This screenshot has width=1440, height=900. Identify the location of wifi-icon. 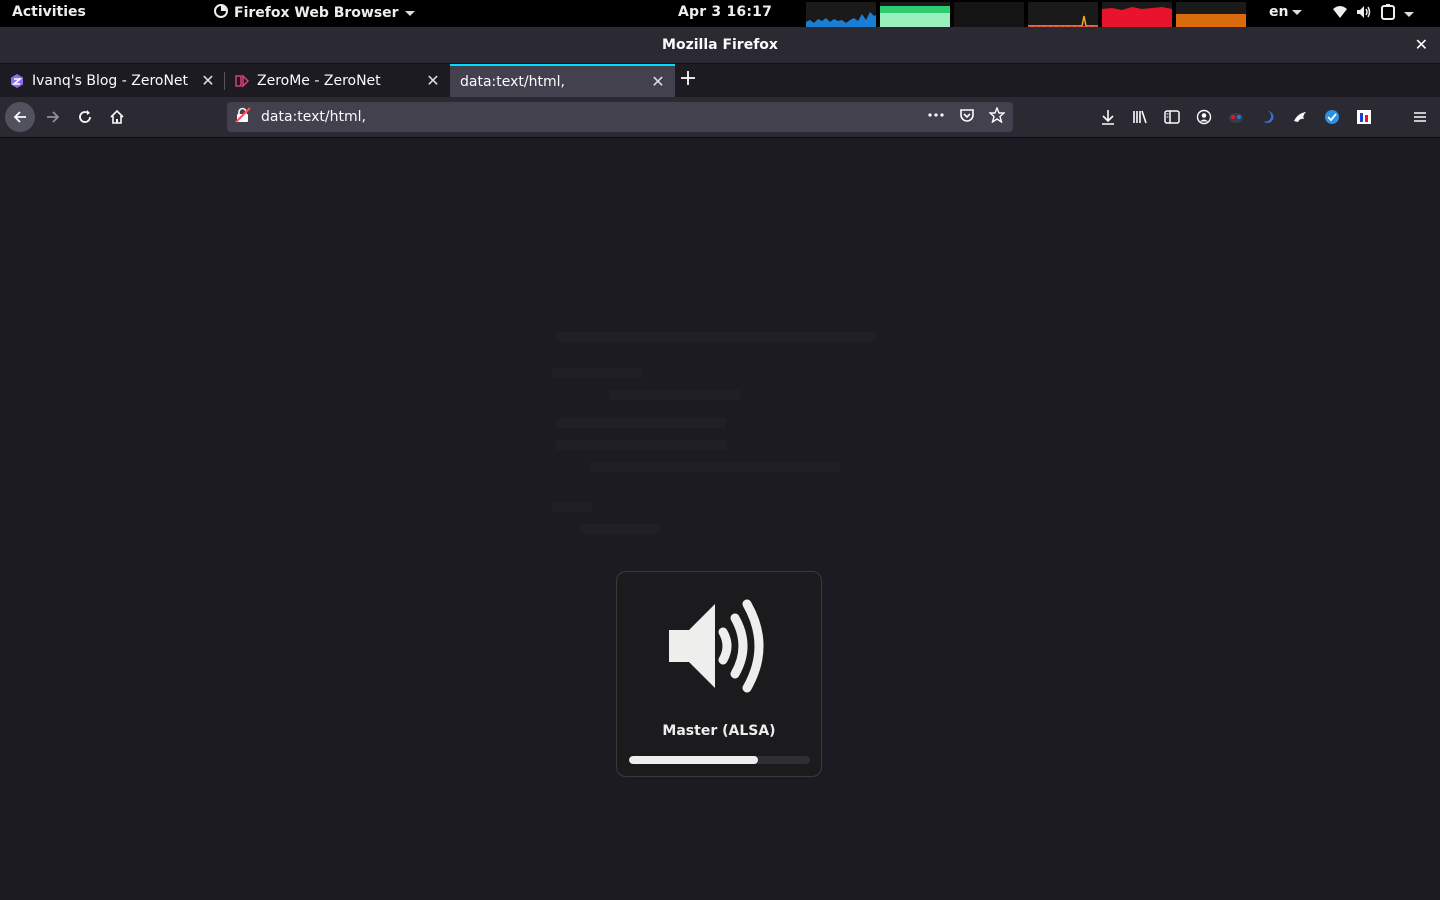
(1340, 14).